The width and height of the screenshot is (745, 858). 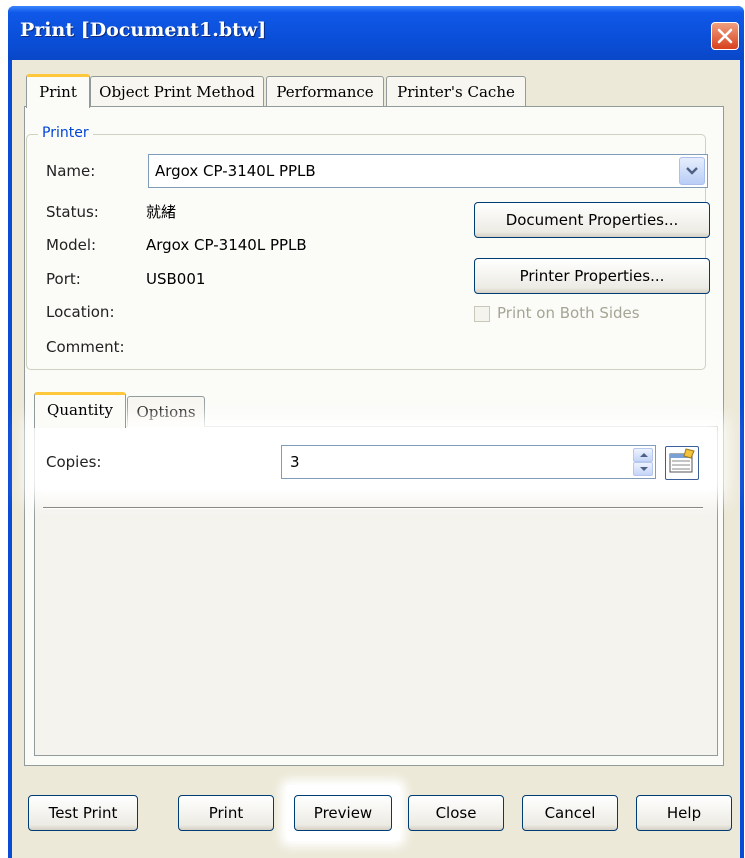 I want to click on close-button: Close, so click(x=456, y=813).